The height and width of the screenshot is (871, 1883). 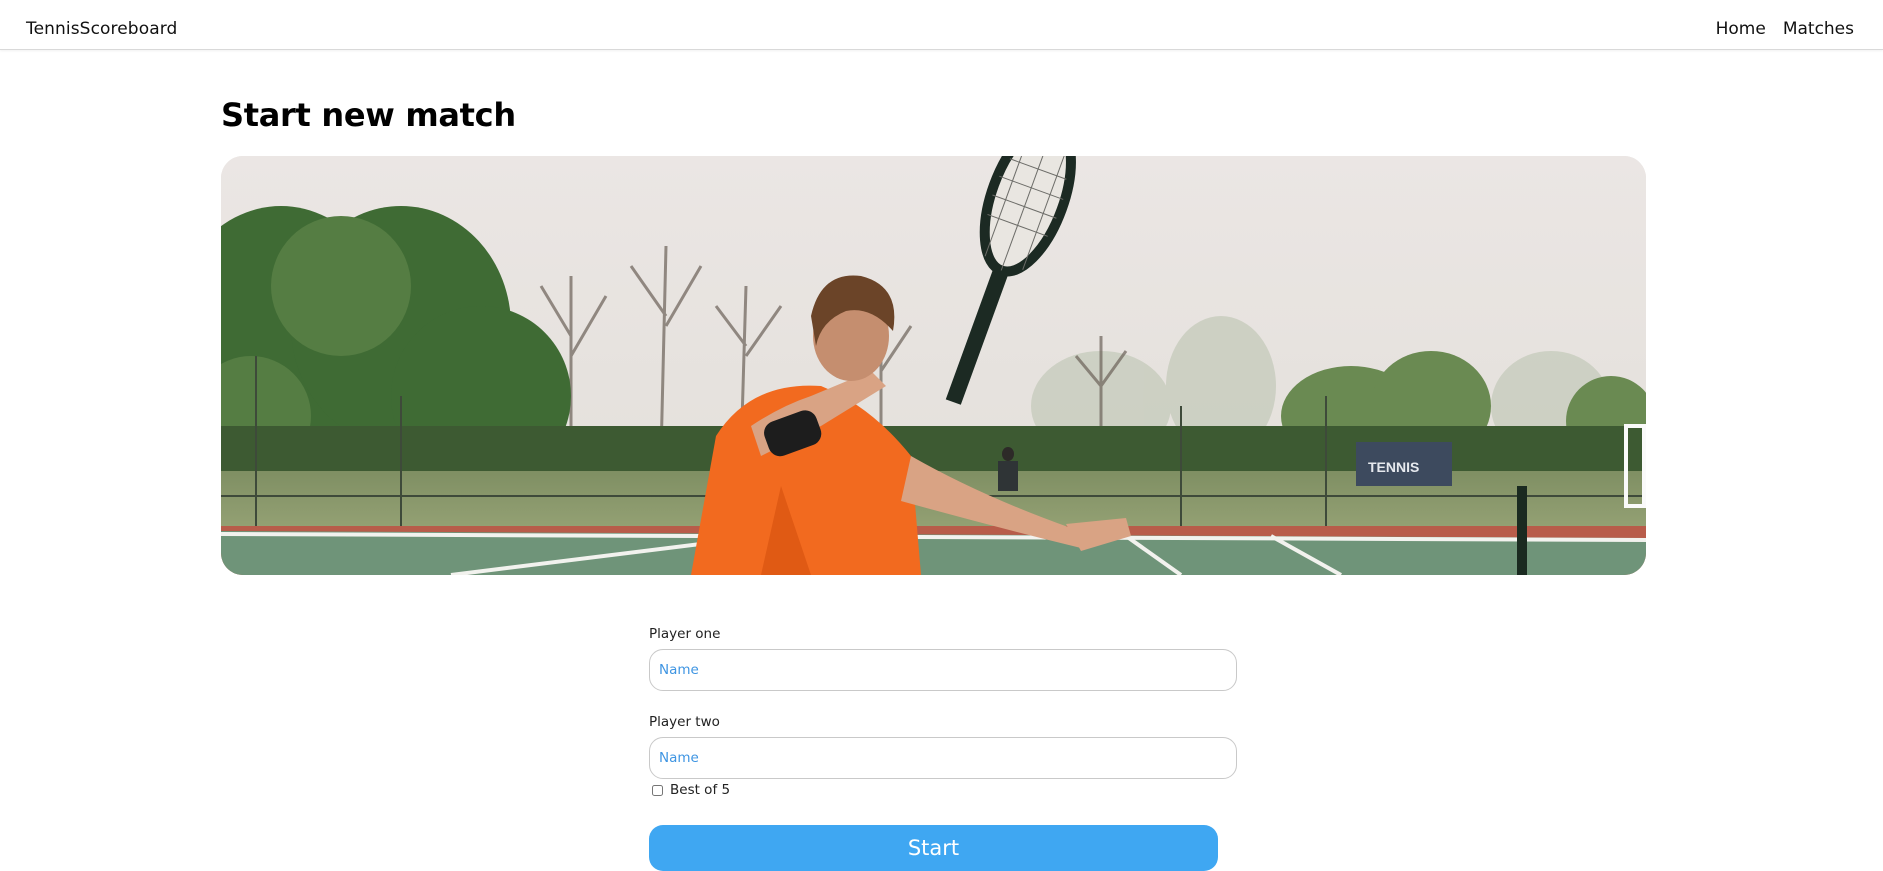 I want to click on best-of-5-label: Best of 5, so click(x=700, y=790).